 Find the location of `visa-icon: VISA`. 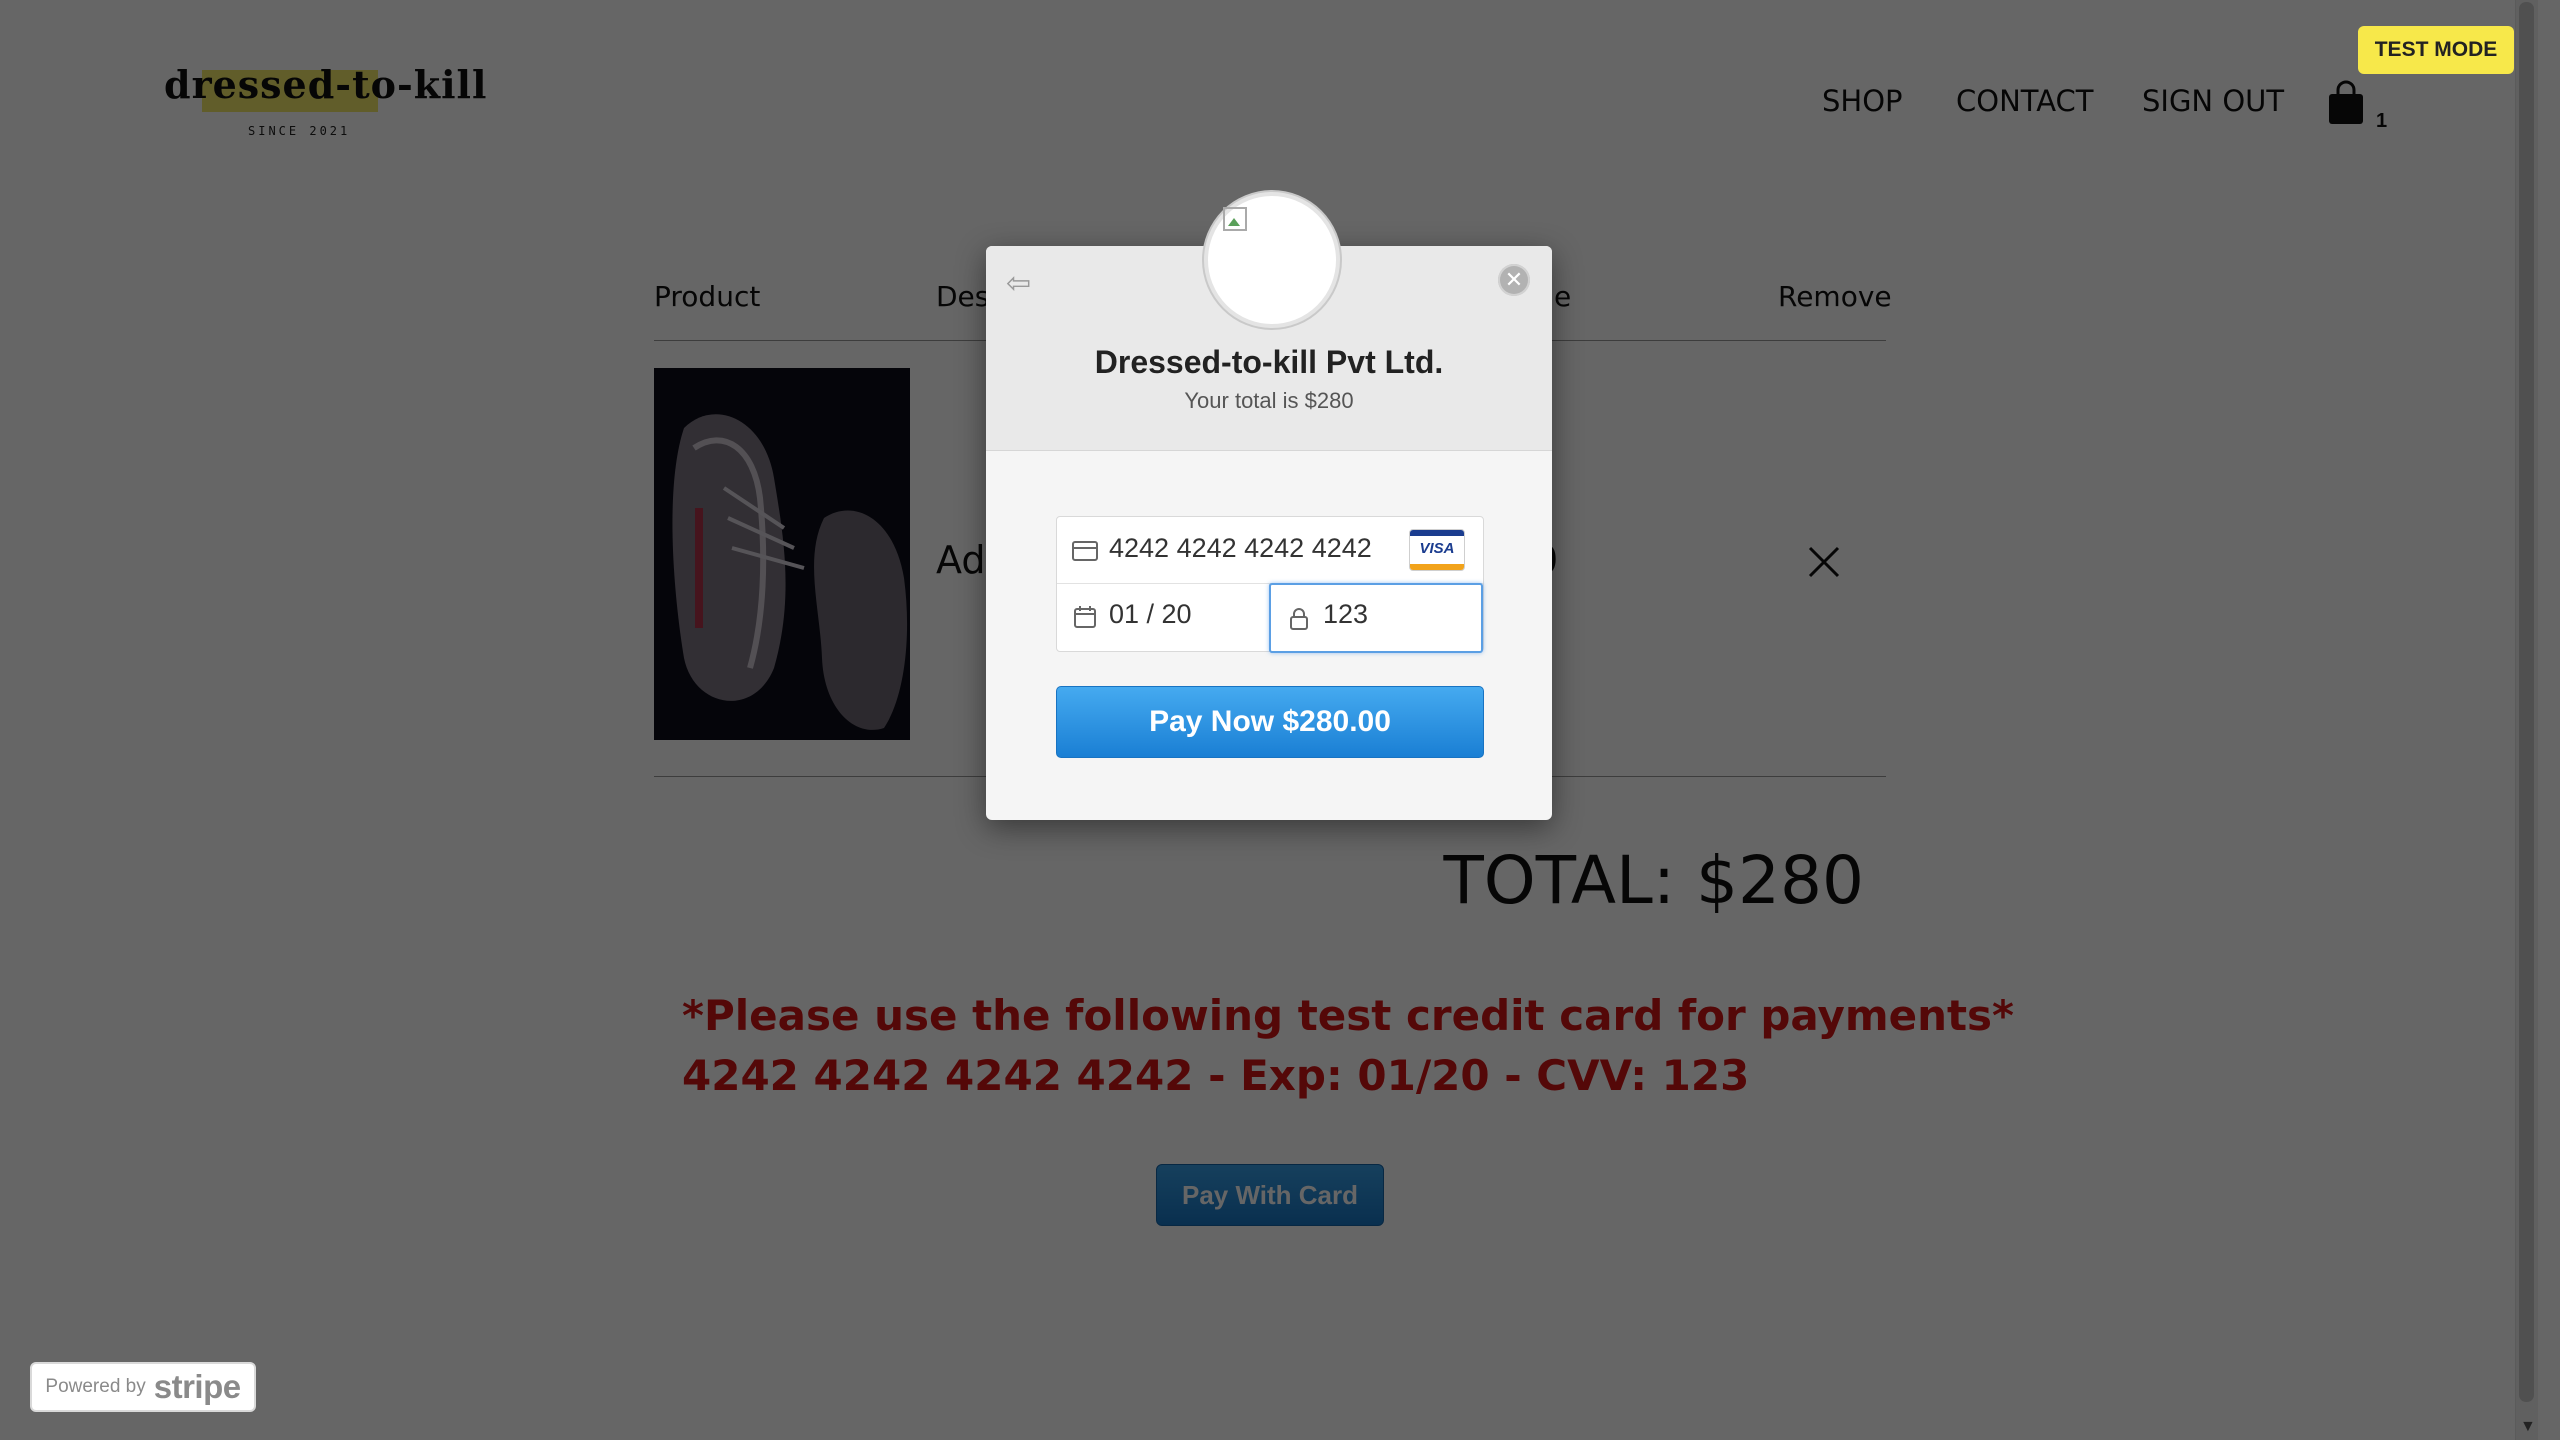

visa-icon: VISA is located at coordinates (1437, 550).